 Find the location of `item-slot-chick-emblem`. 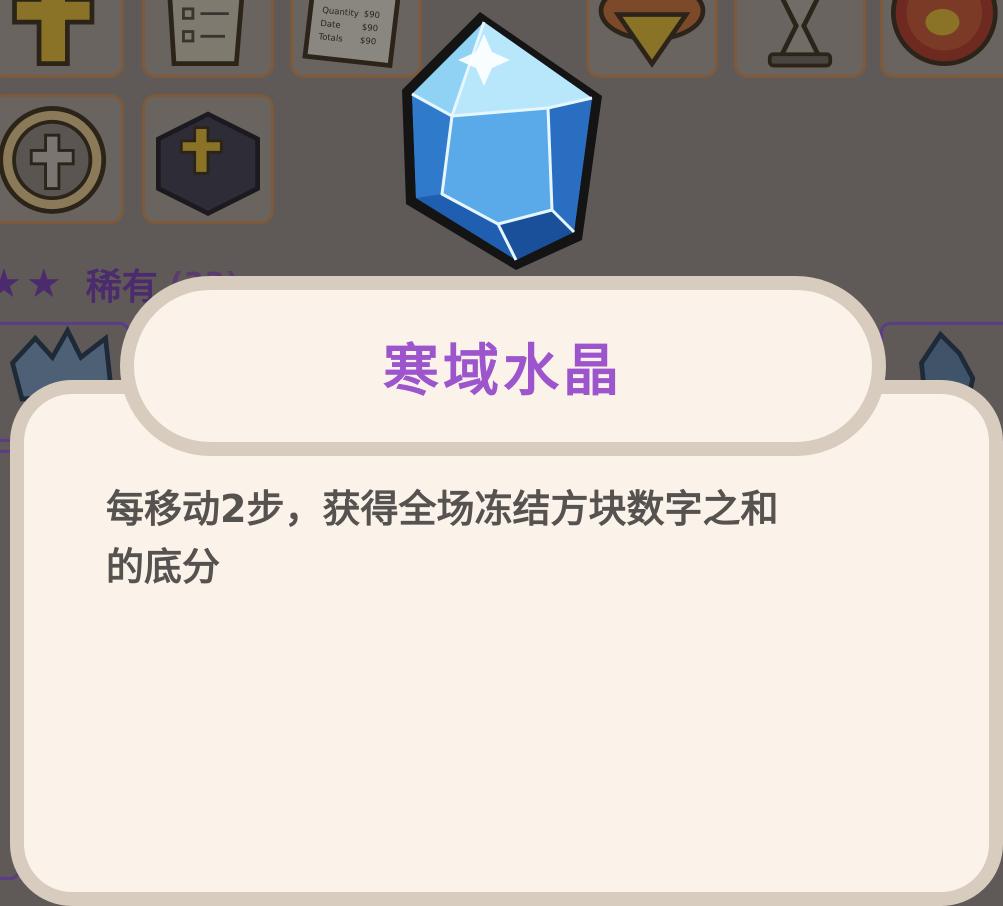

item-slot-chick-emblem is located at coordinates (941, 39).